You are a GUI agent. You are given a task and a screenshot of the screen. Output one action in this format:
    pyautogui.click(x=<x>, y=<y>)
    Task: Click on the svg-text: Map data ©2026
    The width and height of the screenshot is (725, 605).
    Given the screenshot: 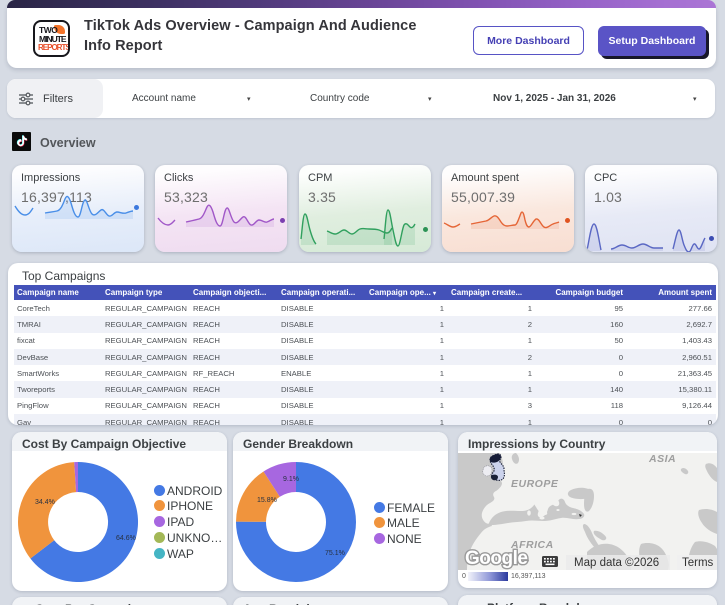 What is the action you would take?
    pyautogui.click(x=616, y=563)
    